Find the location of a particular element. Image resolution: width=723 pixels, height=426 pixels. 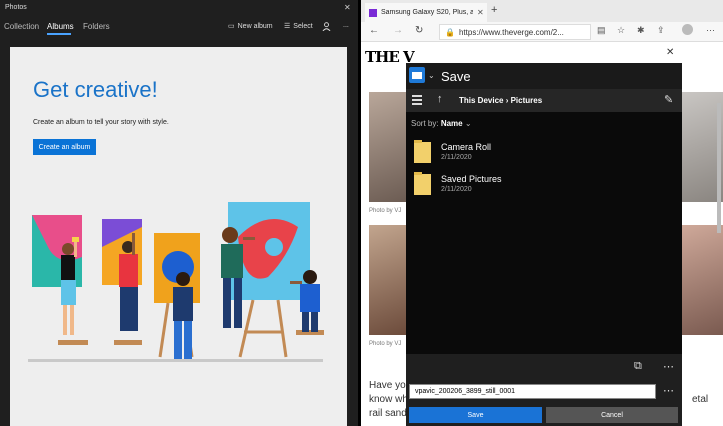

new-tab-button: + is located at coordinates (494, 10).